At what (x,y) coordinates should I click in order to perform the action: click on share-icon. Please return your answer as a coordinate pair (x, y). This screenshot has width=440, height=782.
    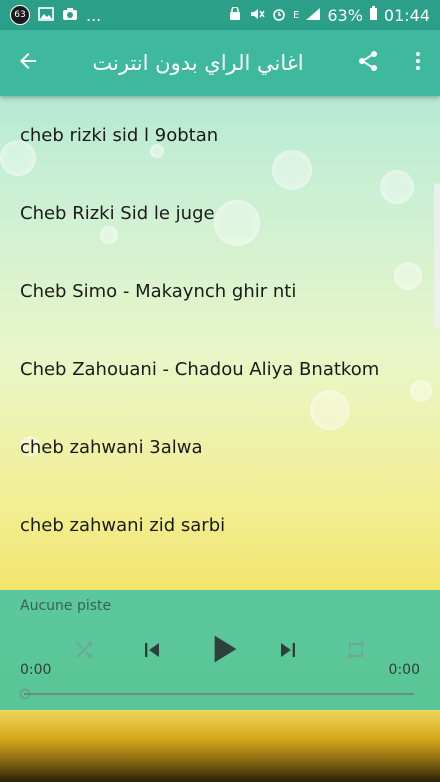
    Looking at the image, I should click on (368, 63).